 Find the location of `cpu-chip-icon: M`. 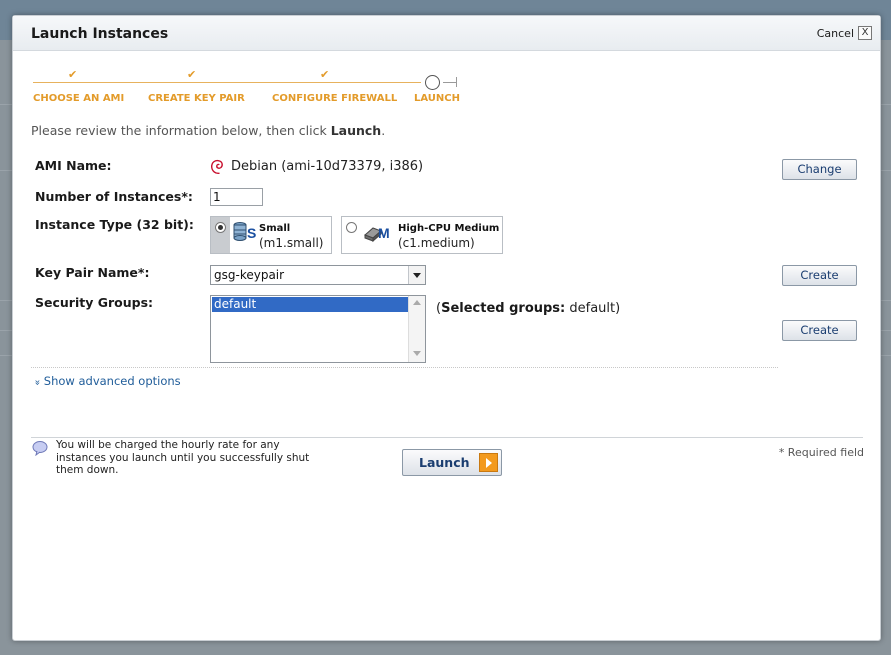

cpu-chip-icon: M is located at coordinates (377, 234).